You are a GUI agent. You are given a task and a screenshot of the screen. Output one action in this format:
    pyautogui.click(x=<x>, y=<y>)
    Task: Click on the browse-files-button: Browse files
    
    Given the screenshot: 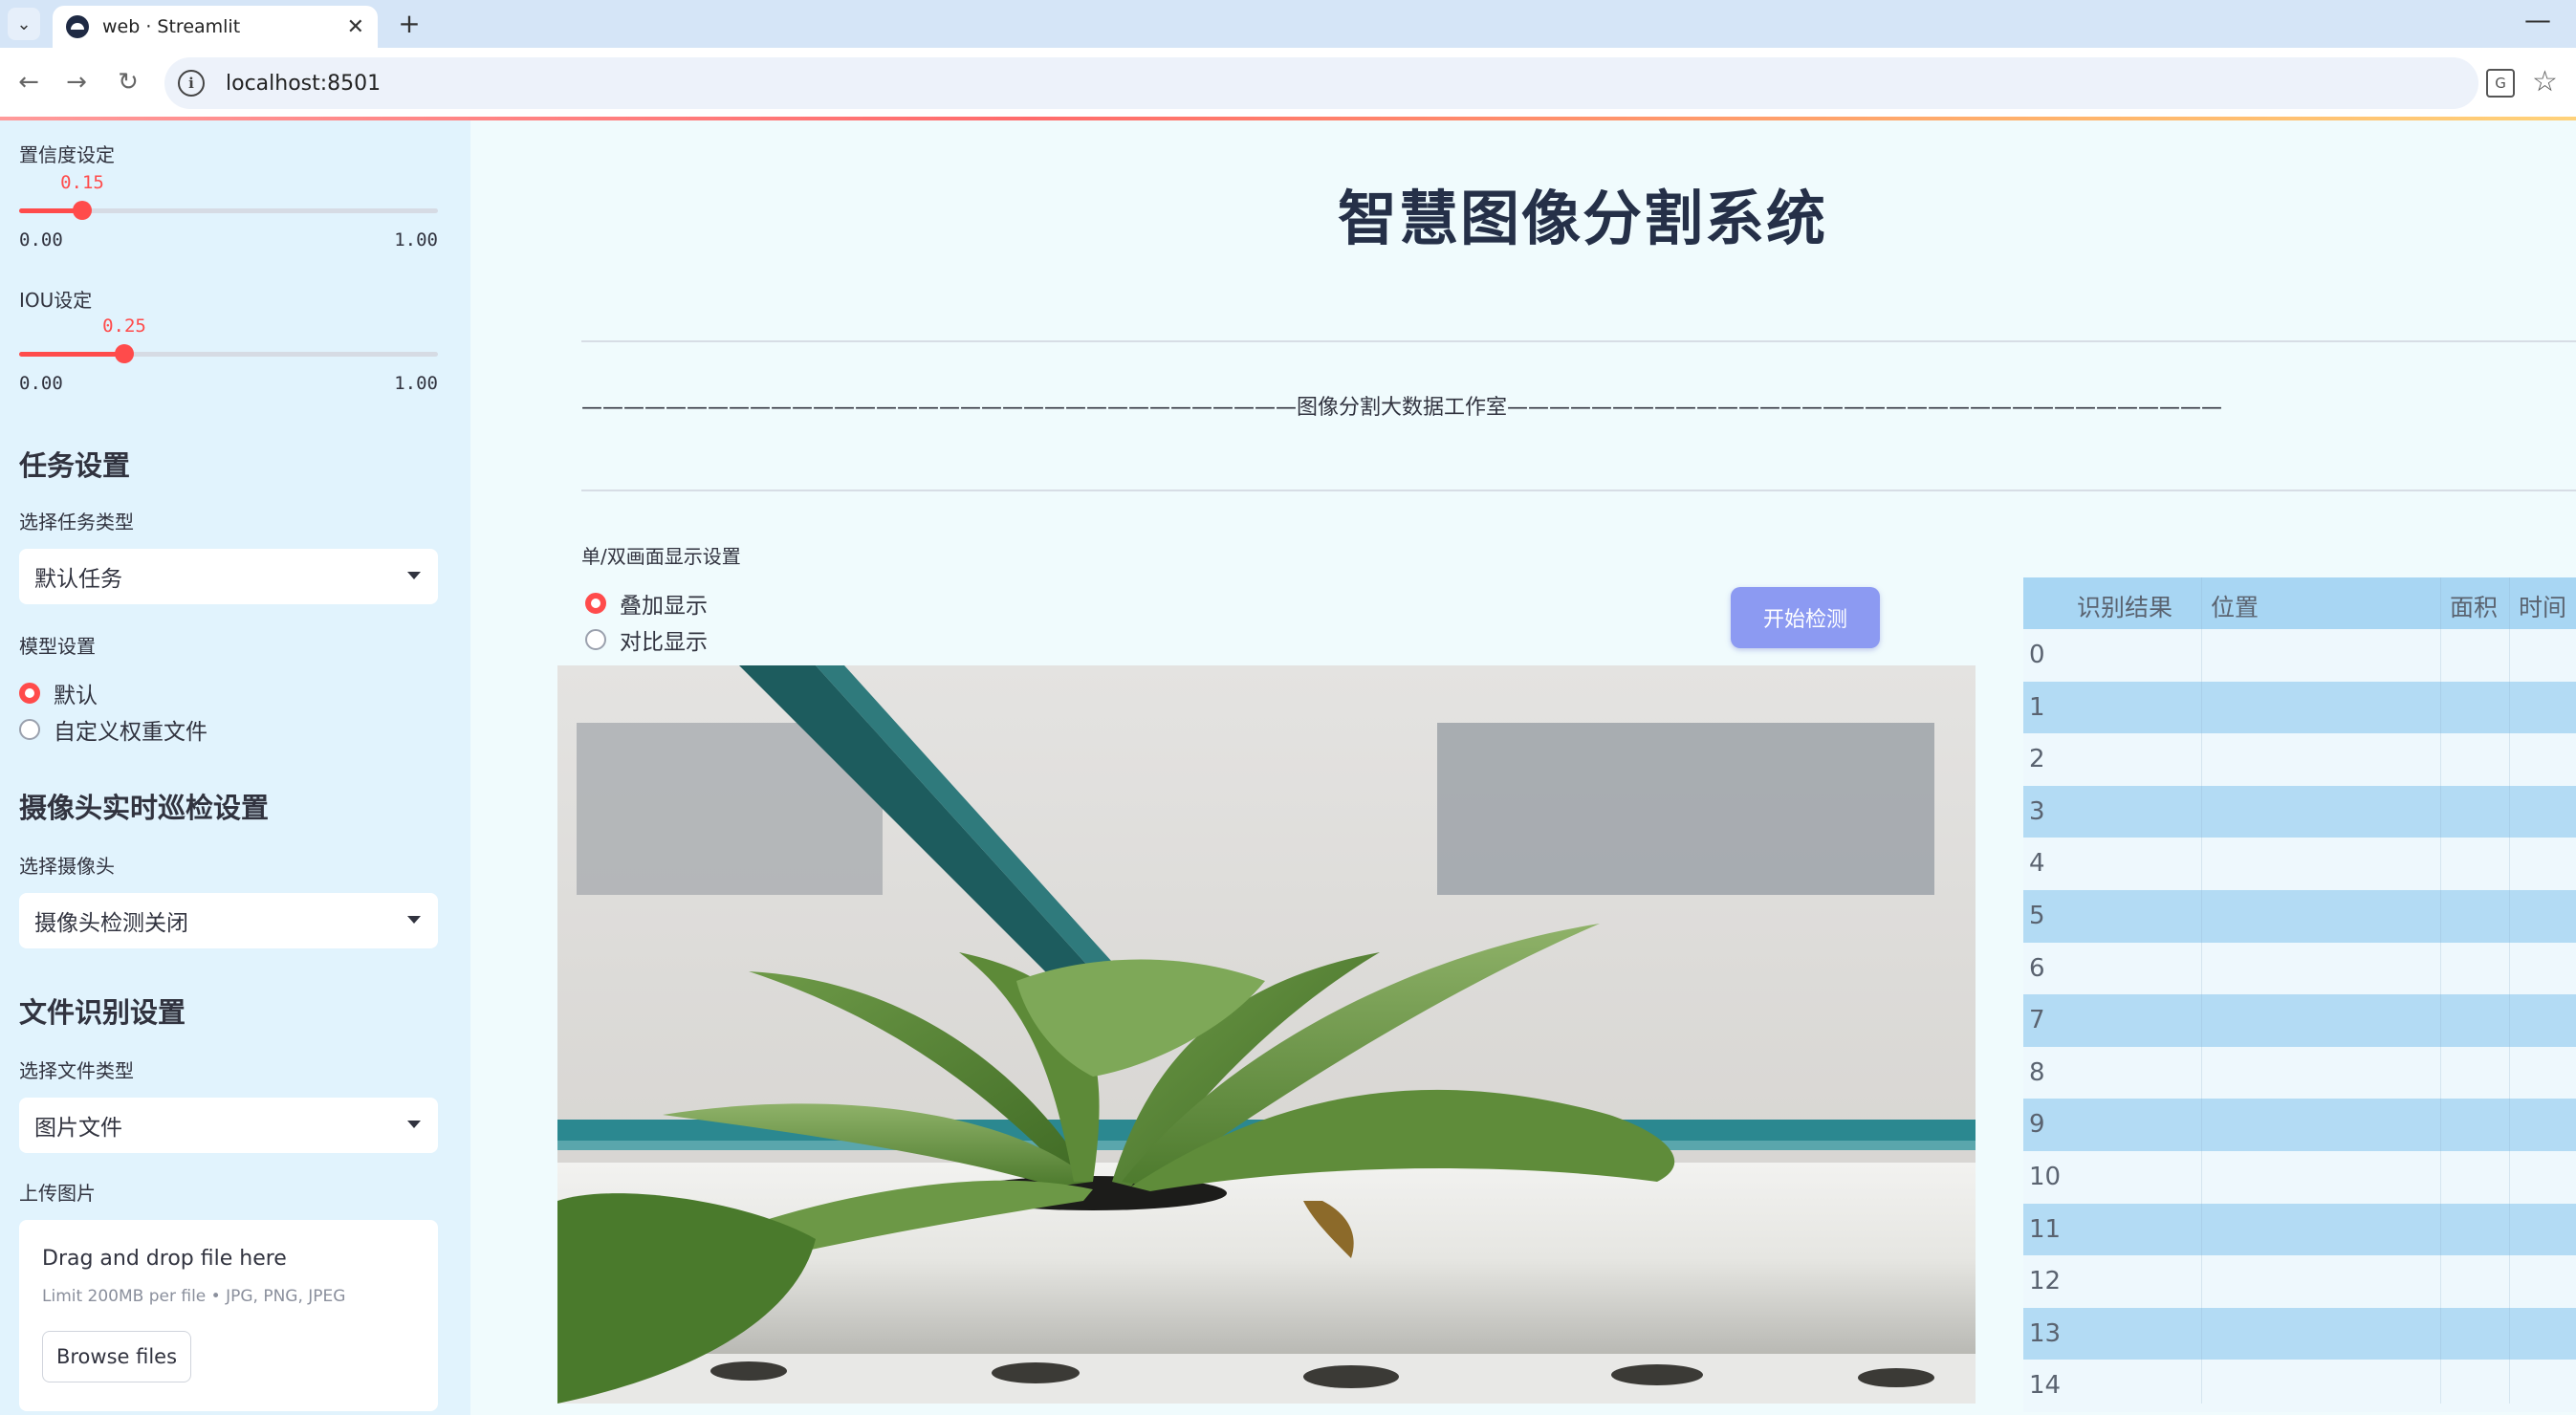 What is the action you would take?
    pyautogui.click(x=116, y=1356)
    